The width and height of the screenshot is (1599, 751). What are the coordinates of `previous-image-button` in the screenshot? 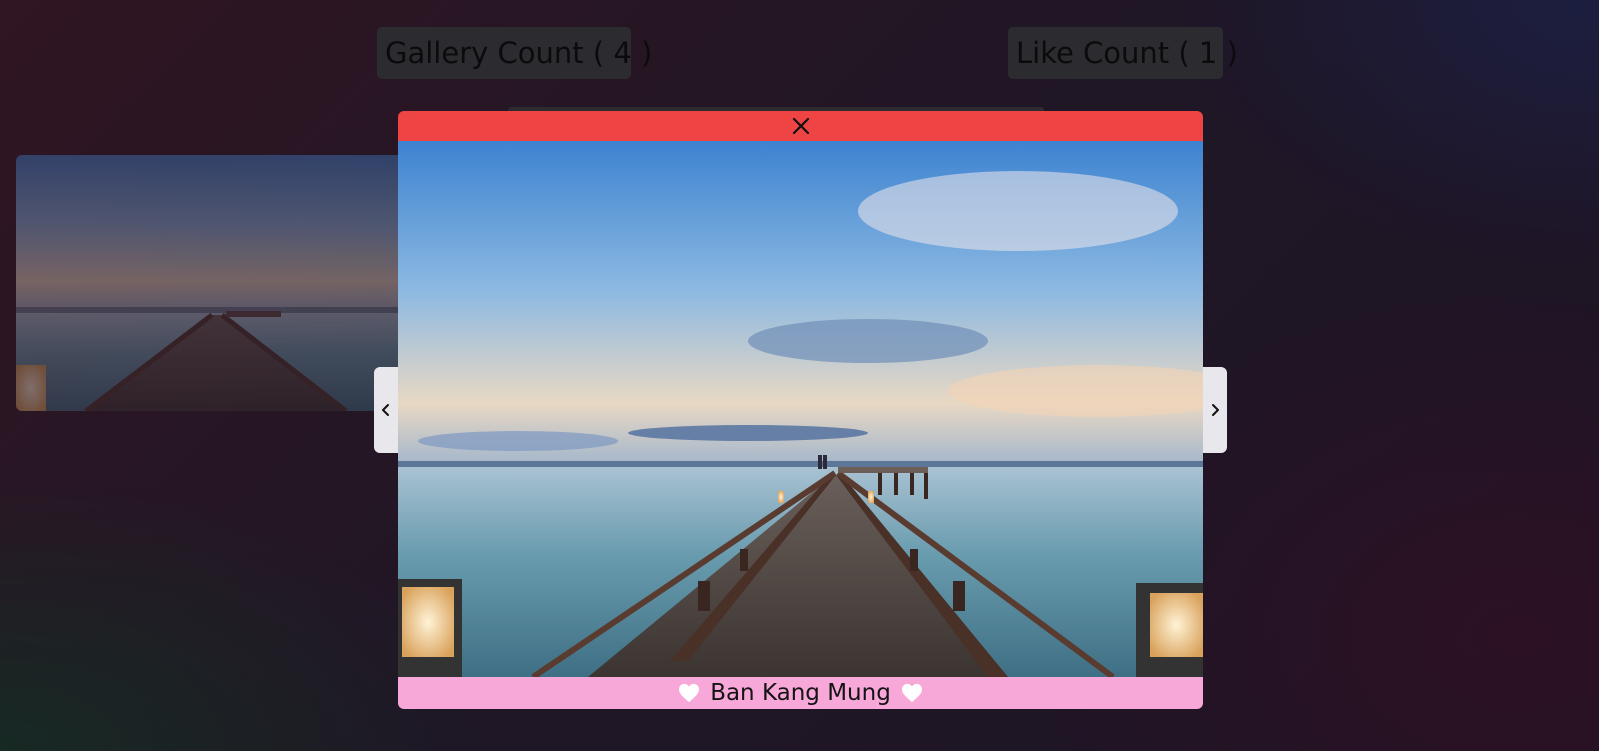 It's located at (386, 410).